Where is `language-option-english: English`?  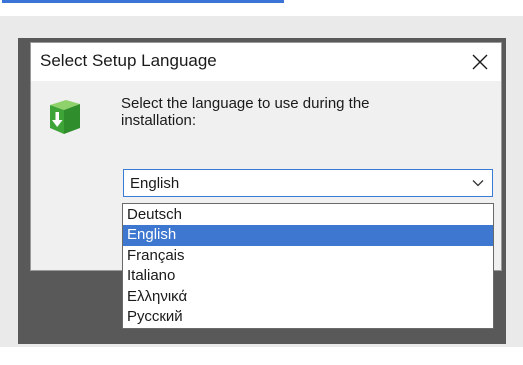 language-option-english: English is located at coordinates (308, 235).